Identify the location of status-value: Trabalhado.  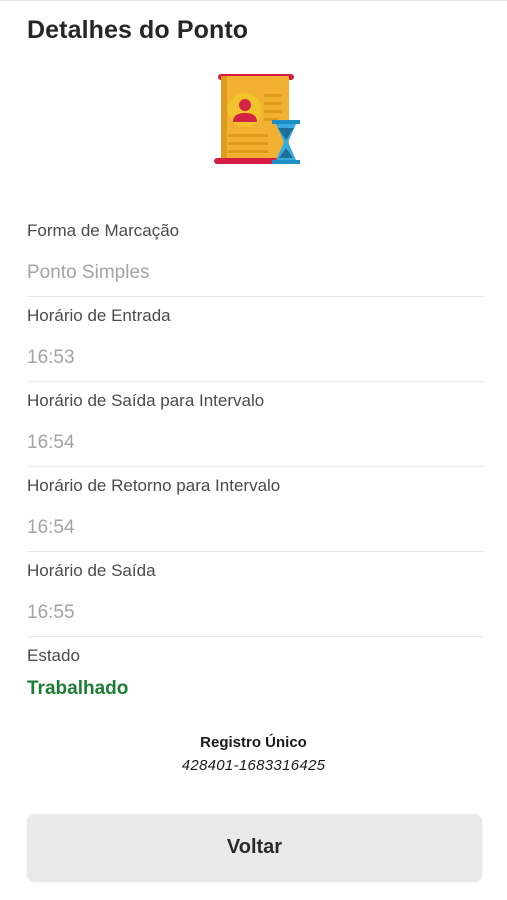
(78, 688).